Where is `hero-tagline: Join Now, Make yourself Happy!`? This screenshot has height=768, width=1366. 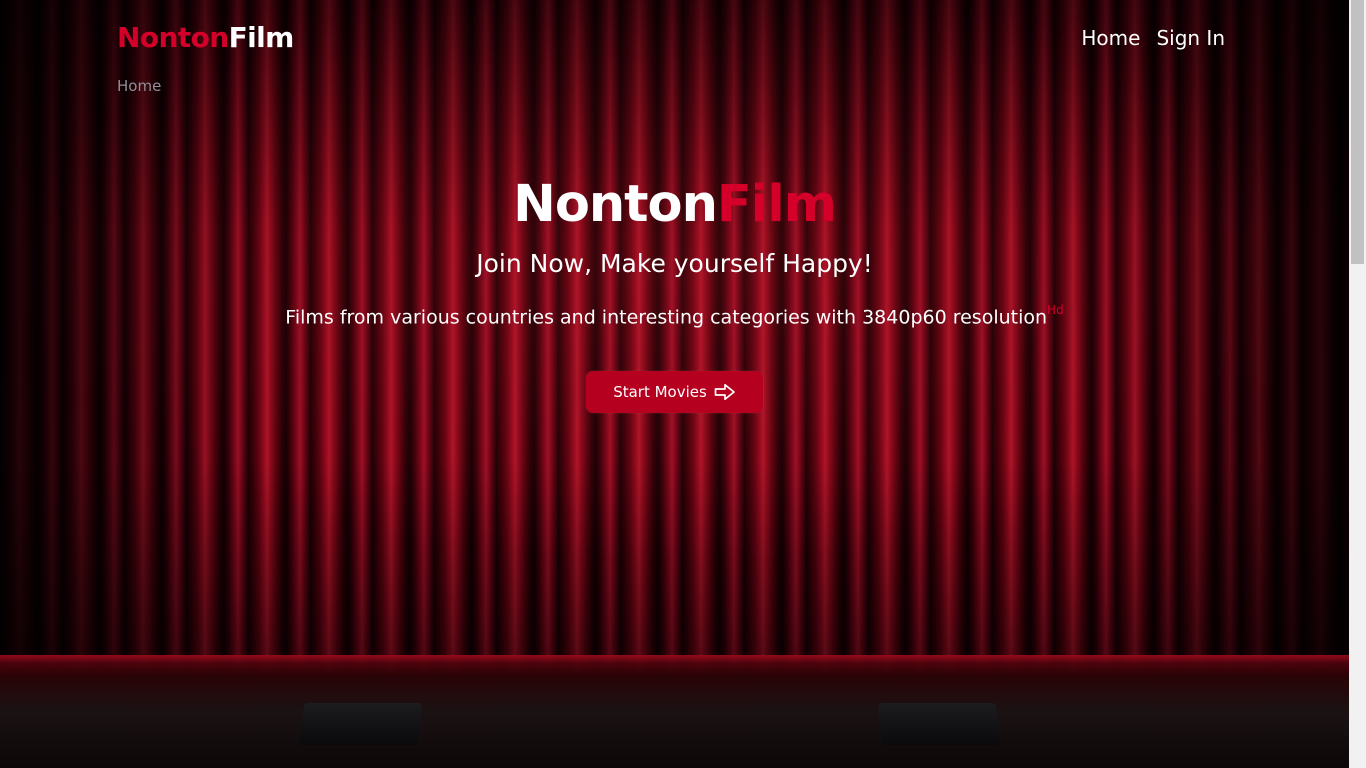 hero-tagline: Join Now, Make yourself Happy! is located at coordinates (674, 263).